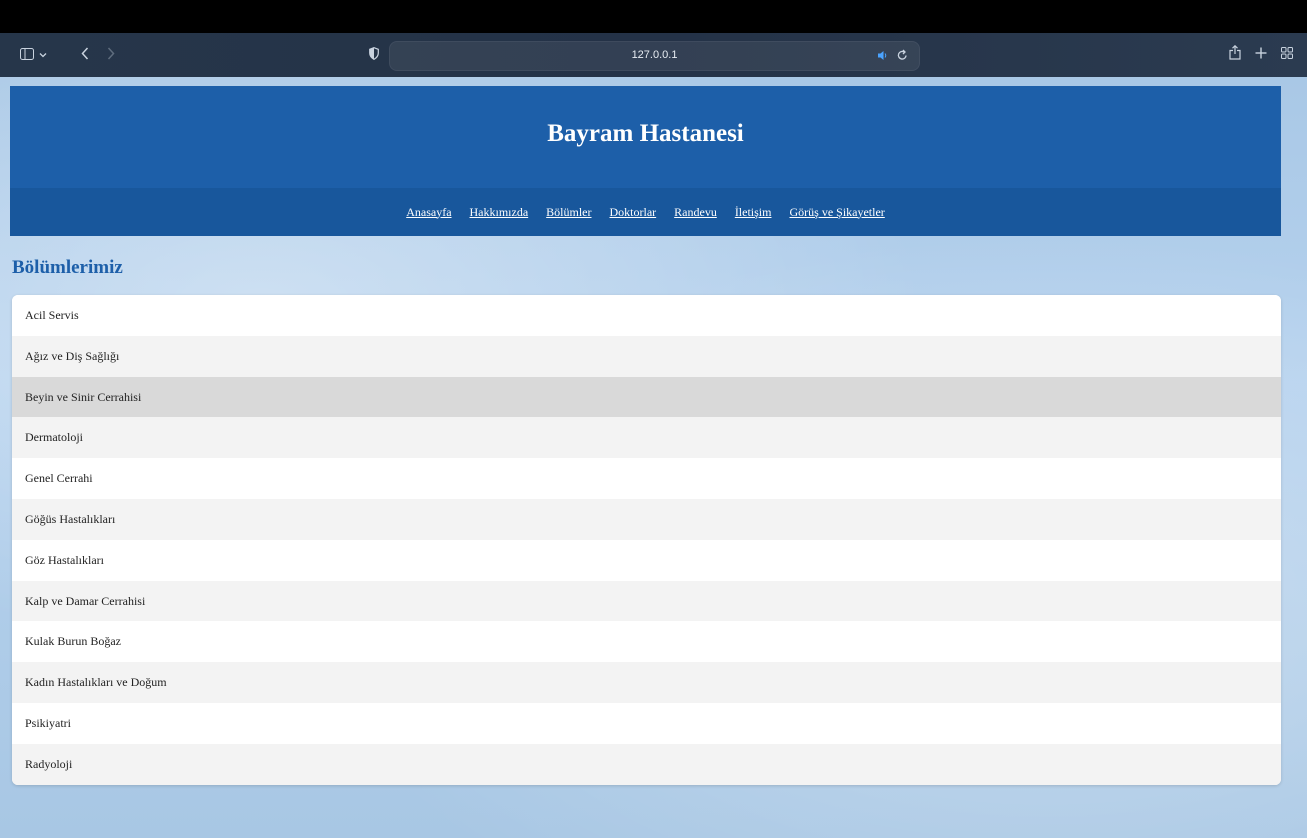  I want to click on department-item: Acil Servis, so click(646, 315).